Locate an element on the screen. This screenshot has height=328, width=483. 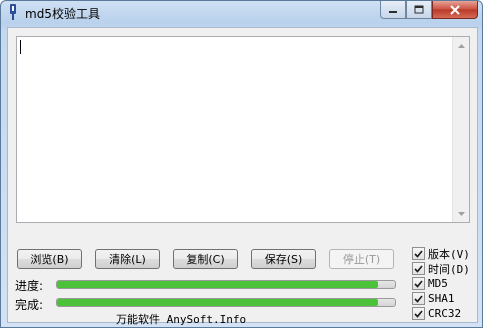
clear-button: 清除(L) is located at coordinates (127, 259).